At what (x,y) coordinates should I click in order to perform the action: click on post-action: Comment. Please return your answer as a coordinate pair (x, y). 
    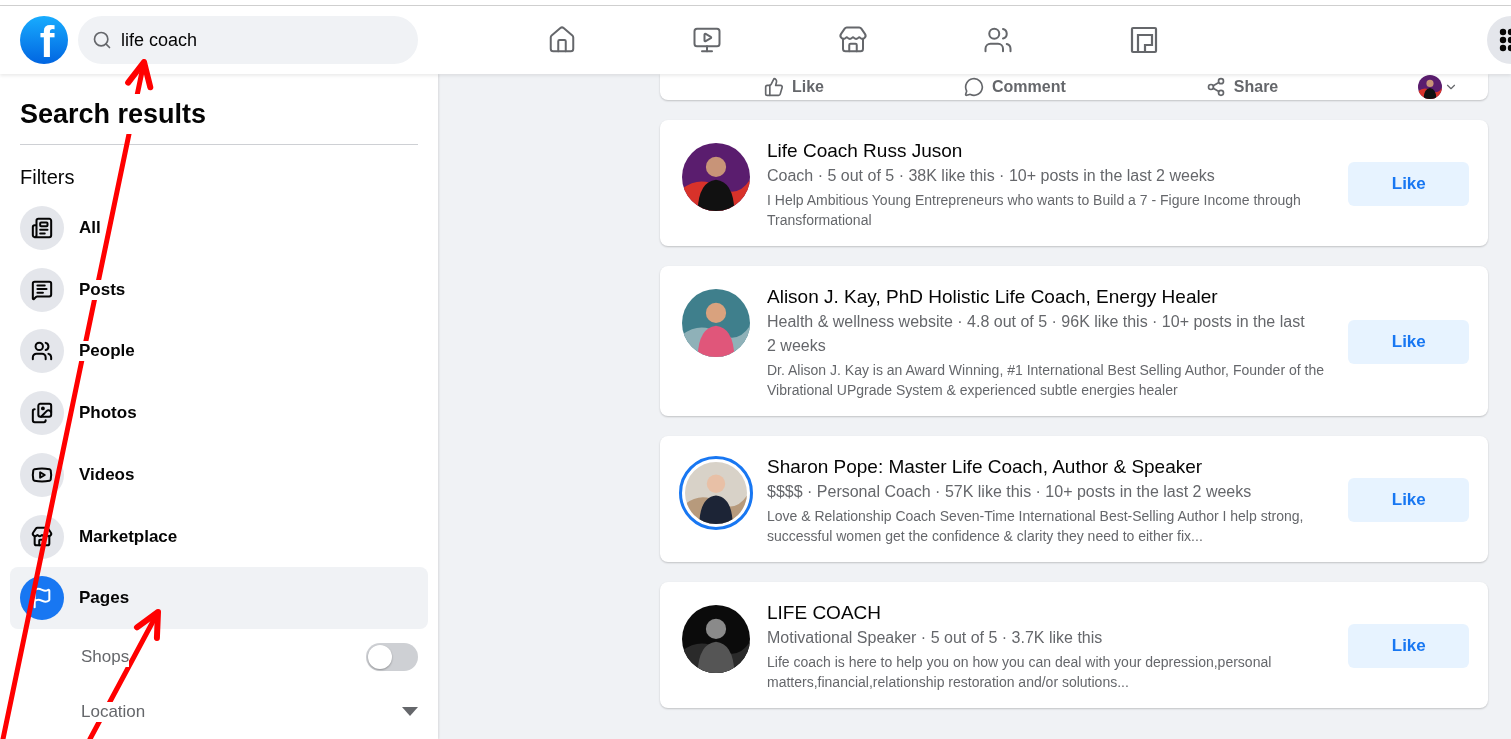
    Looking at the image, I should click on (1015, 87).